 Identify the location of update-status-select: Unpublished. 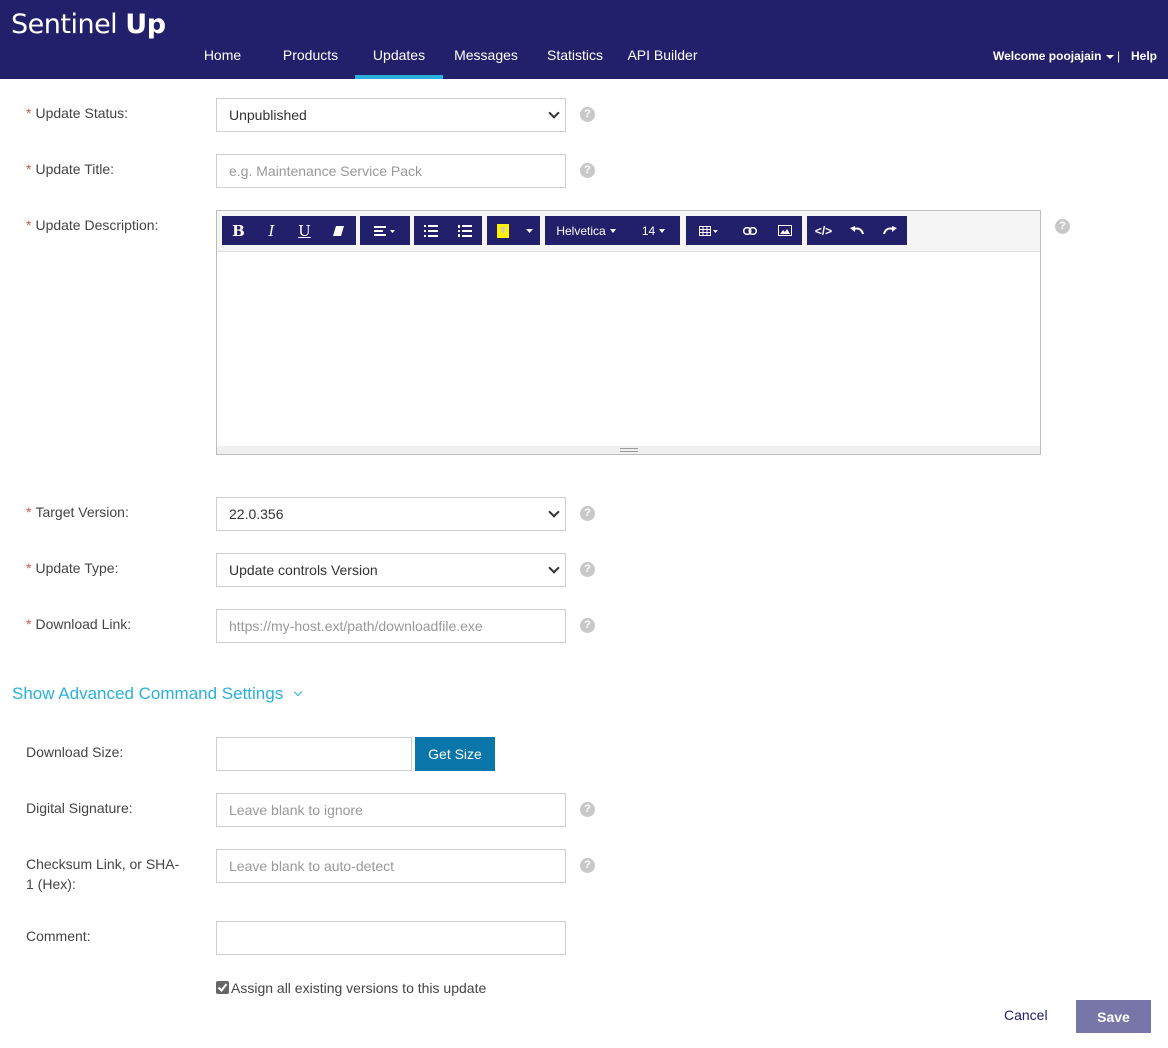
(391, 115).